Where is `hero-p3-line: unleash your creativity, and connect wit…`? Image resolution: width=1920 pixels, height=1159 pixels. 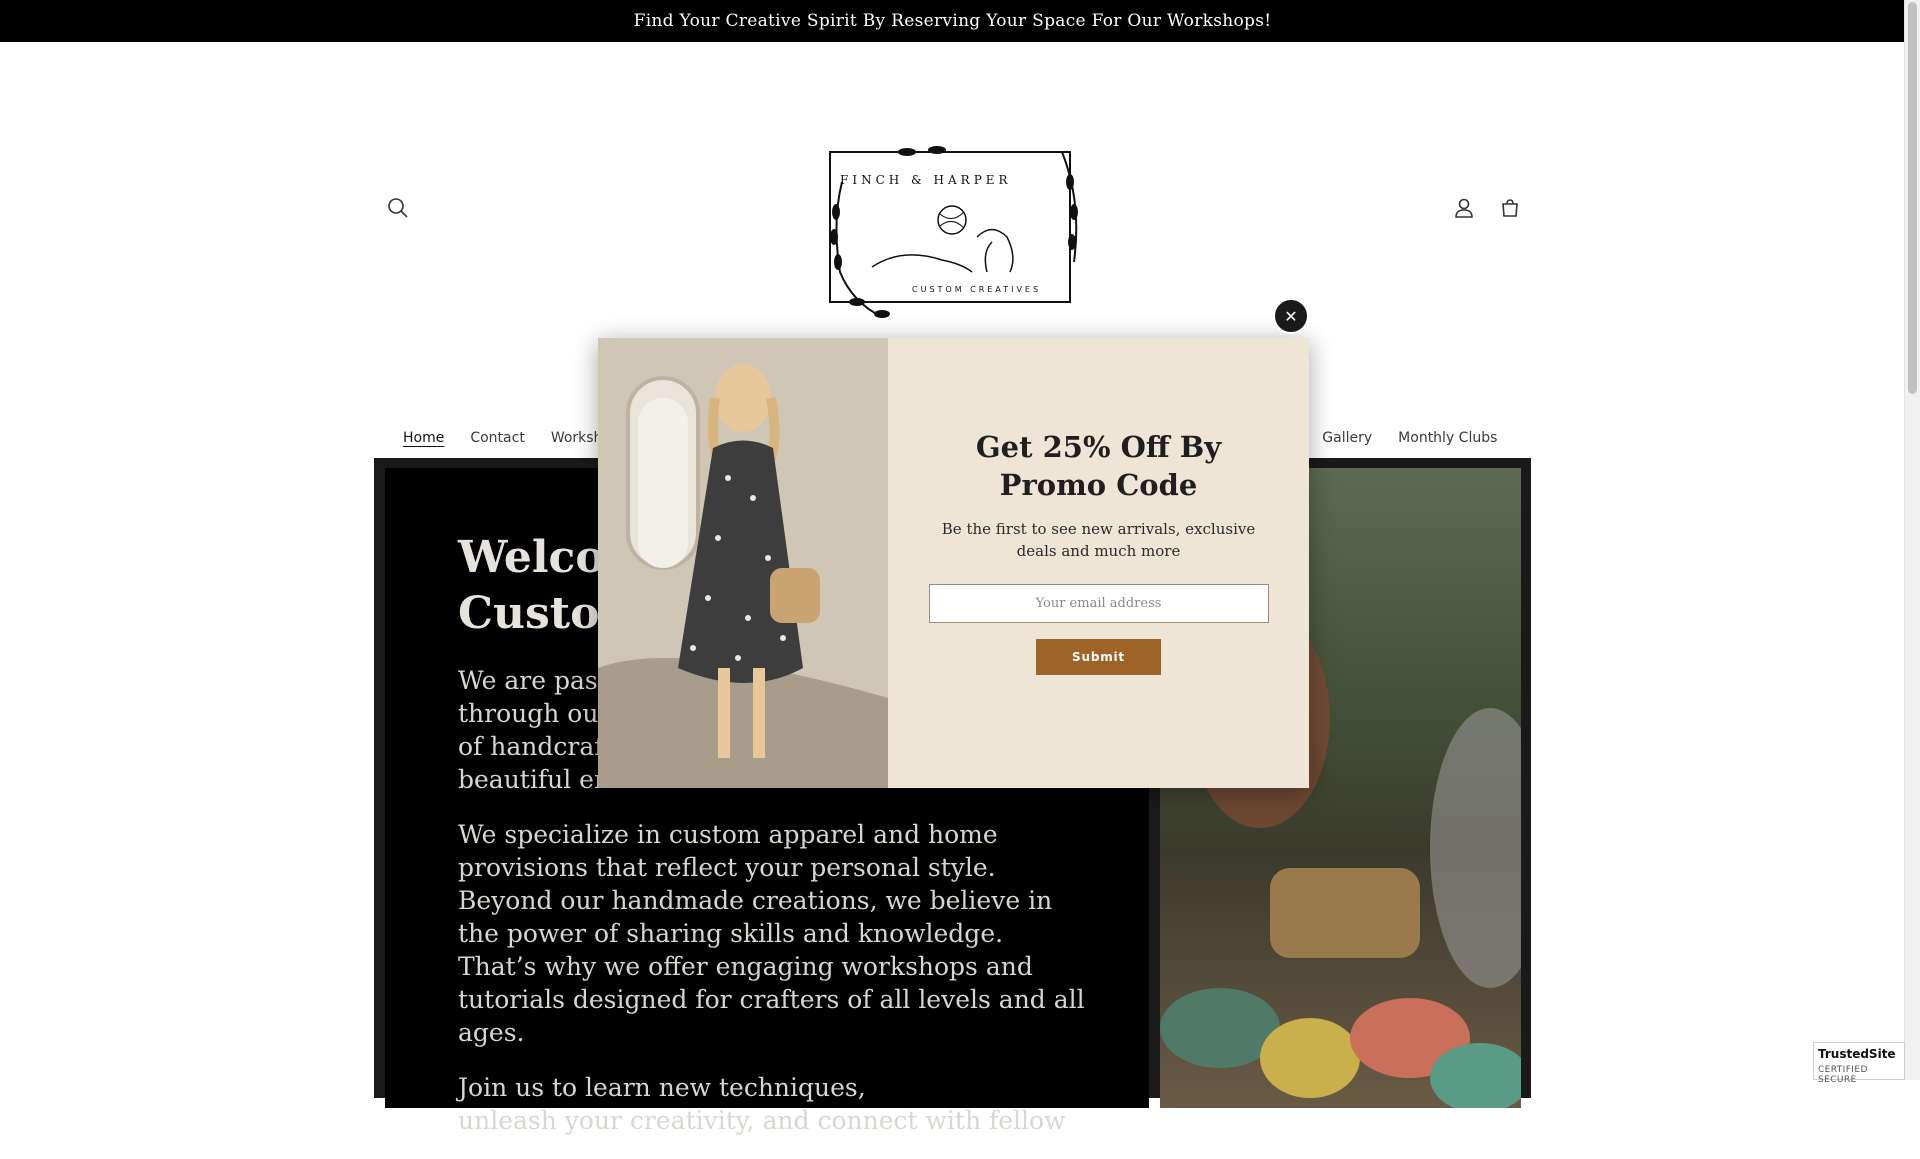
hero-p3-line: unleash your creativity, and connect wit… is located at coordinates (762, 1120).